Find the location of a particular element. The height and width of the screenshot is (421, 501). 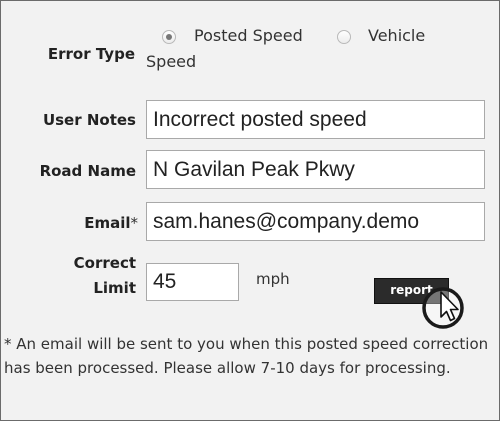

vehicle-speed-radio is located at coordinates (344, 37).